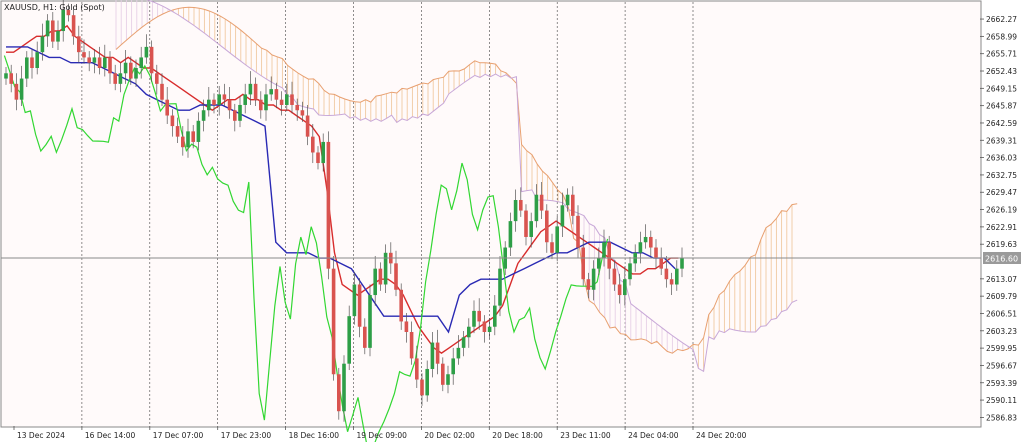 The height and width of the screenshot is (442, 1024). Describe the element at coordinates (1001, 296) in the screenshot. I see `price-tick-label: 2609.79` at that location.